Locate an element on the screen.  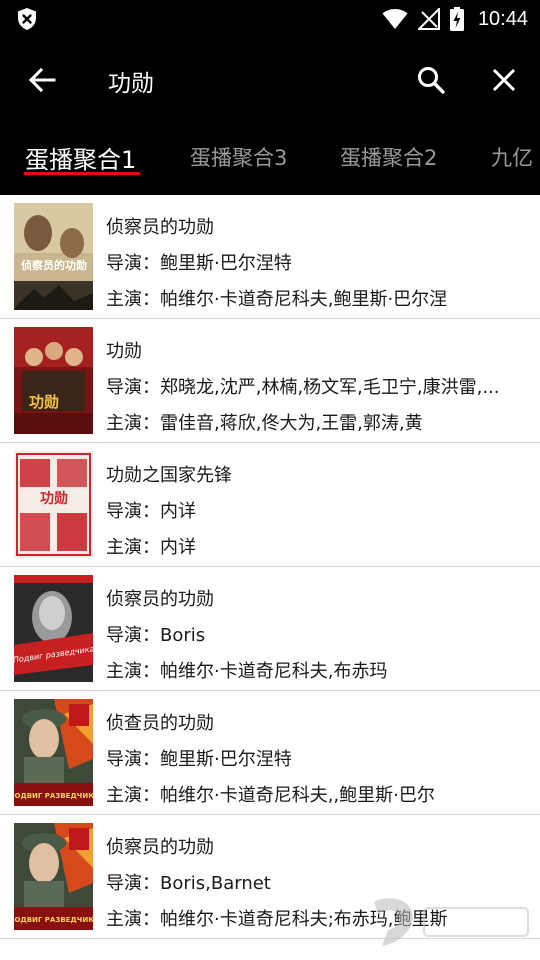
tab-danbo-3: 蛋播聚合3 is located at coordinates (238, 157).